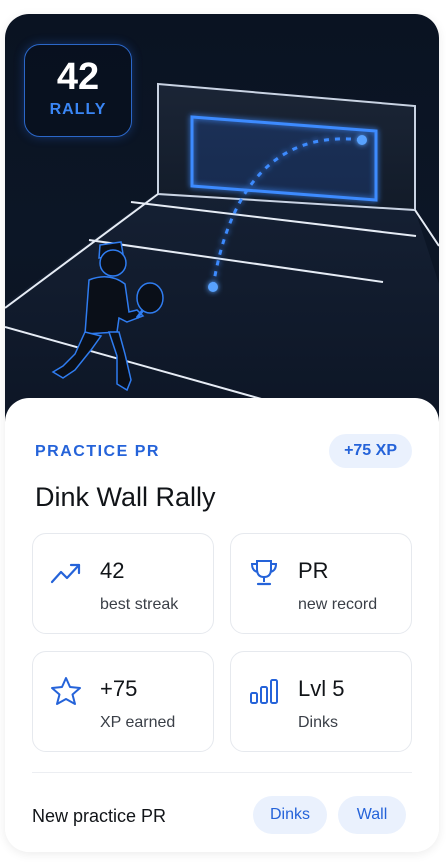 This screenshot has height=866, width=446. I want to click on activity-title: Dink Wall Rally, so click(125, 497).